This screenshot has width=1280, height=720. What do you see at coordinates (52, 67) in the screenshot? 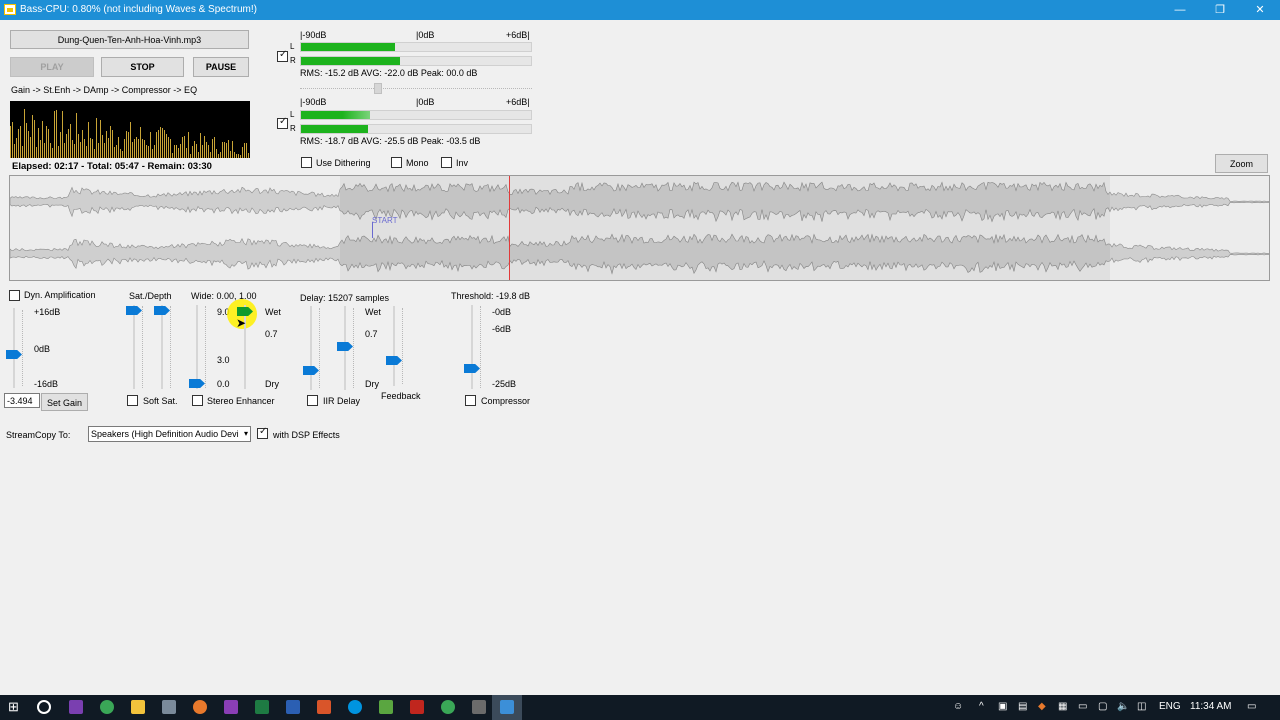
I see `play-button: PLAY` at bounding box center [52, 67].